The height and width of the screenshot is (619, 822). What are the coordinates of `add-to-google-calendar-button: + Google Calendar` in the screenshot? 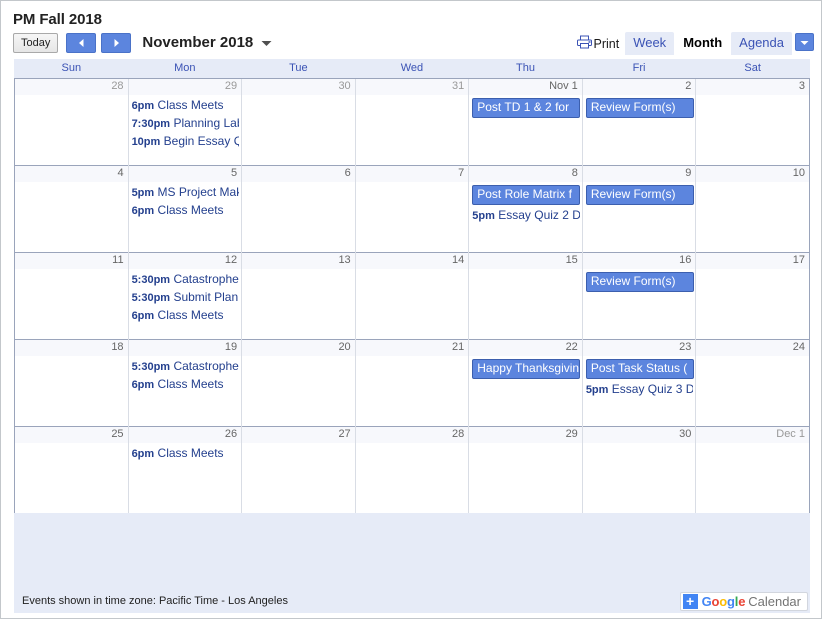 It's located at (743, 601).